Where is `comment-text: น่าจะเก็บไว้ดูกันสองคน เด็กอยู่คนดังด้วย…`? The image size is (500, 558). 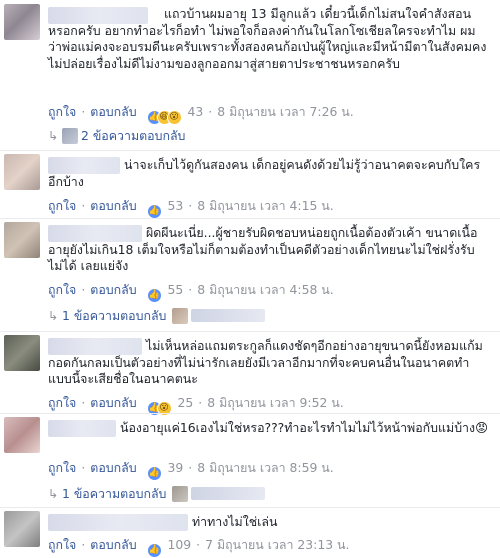
comment-text: น่าจะเก็บไว้ดูกันสองคน เด็กอยู่คนดังด้วย… is located at coordinates (264, 173).